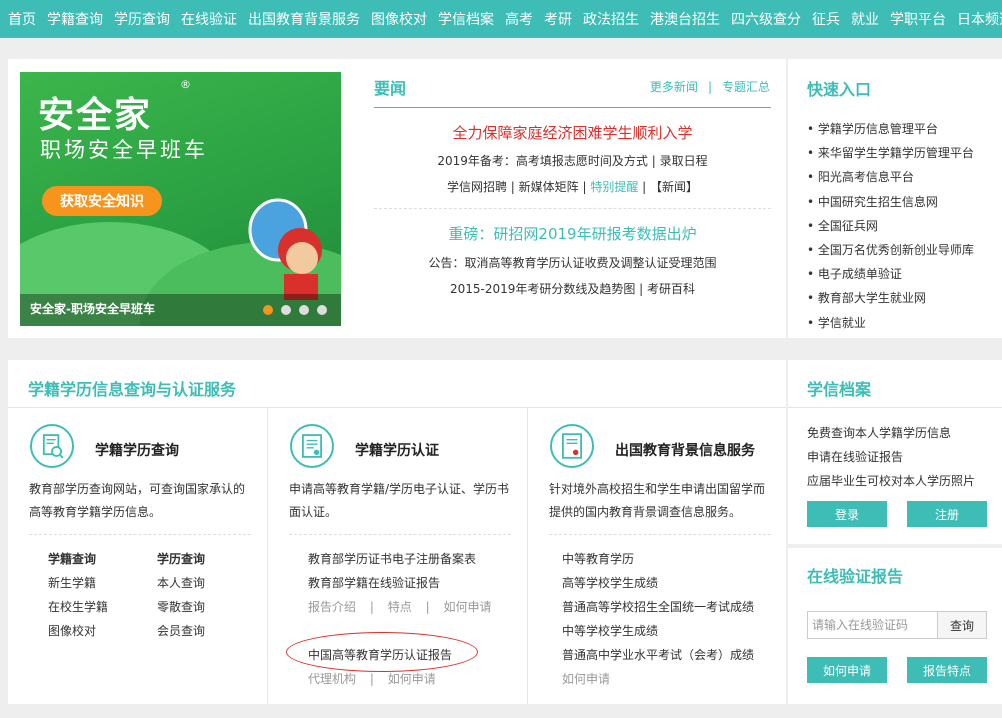 Image resolution: width=1002 pixels, height=718 pixels. What do you see at coordinates (466, 19) in the screenshot?
I see `nav-archive: 学信档案` at bounding box center [466, 19].